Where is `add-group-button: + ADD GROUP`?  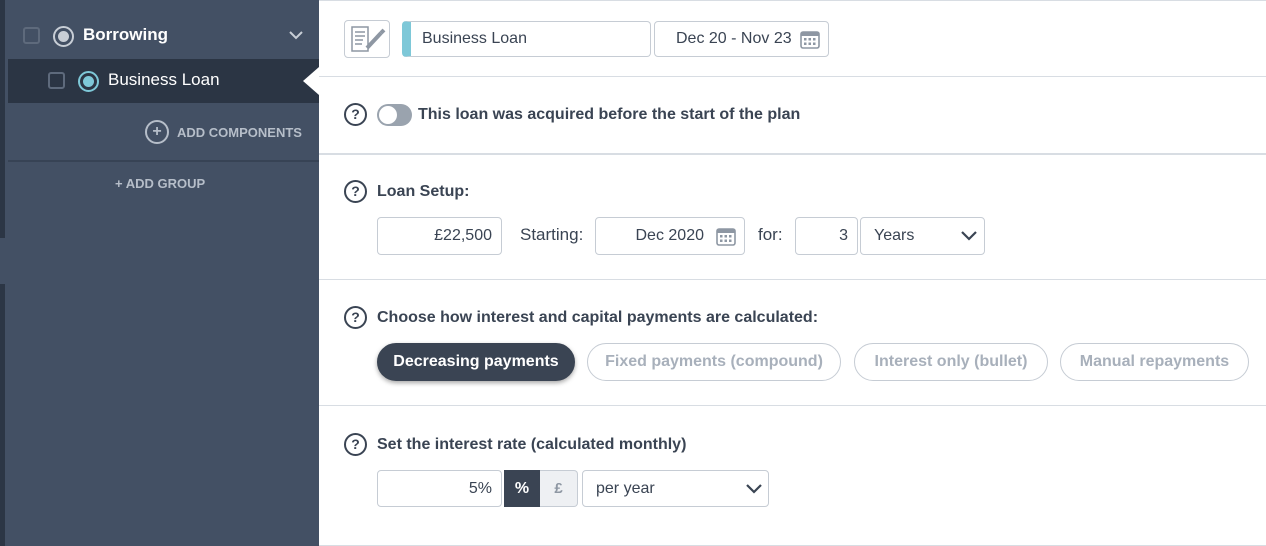
add-group-button: + ADD GROUP is located at coordinates (160, 183).